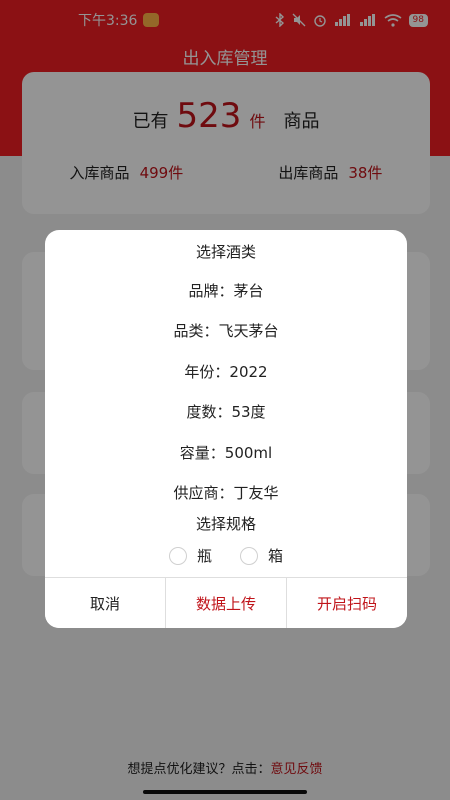  What do you see at coordinates (248, 372) in the screenshot?
I see `field-value: 2022` at bounding box center [248, 372].